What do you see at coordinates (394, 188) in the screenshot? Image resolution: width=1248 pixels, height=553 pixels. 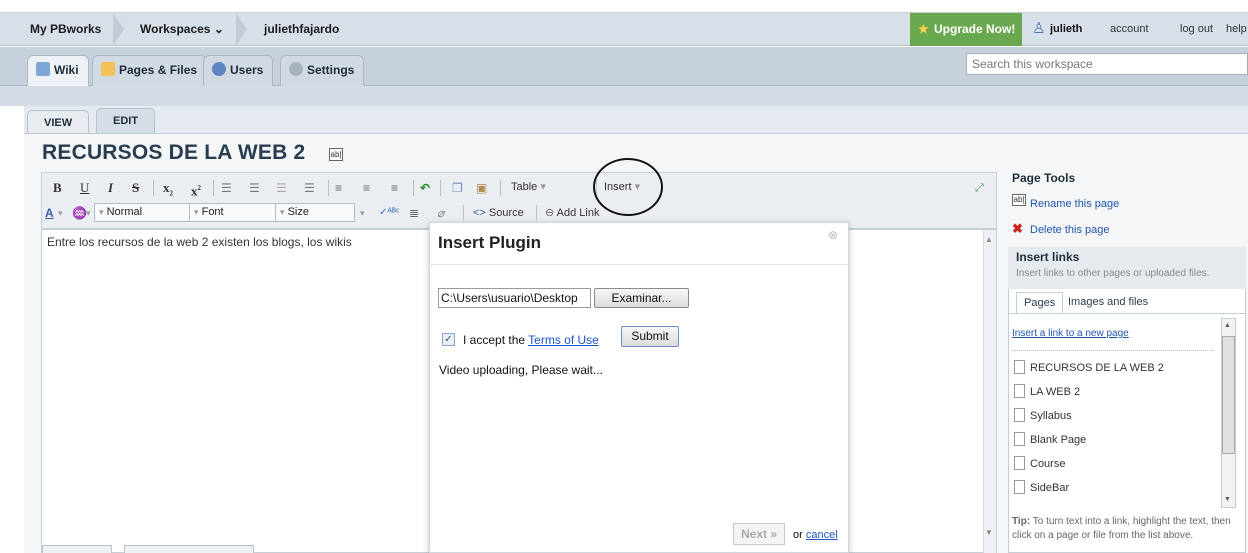 I see `align-right-icon: ≡` at bounding box center [394, 188].